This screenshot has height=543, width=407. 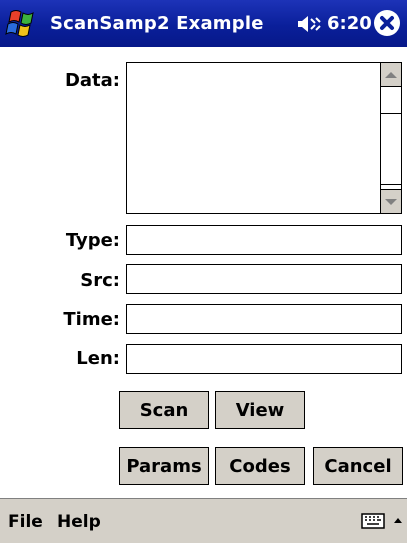 What do you see at coordinates (264, 279) in the screenshot?
I see `src-field` at bounding box center [264, 279].